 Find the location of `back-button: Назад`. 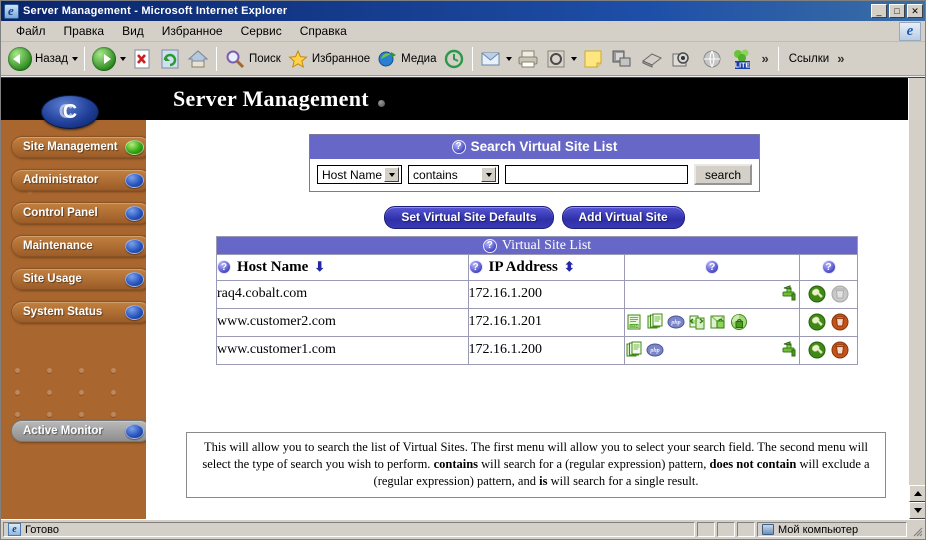

back-button: Назад is located at coordinates (38, 58).